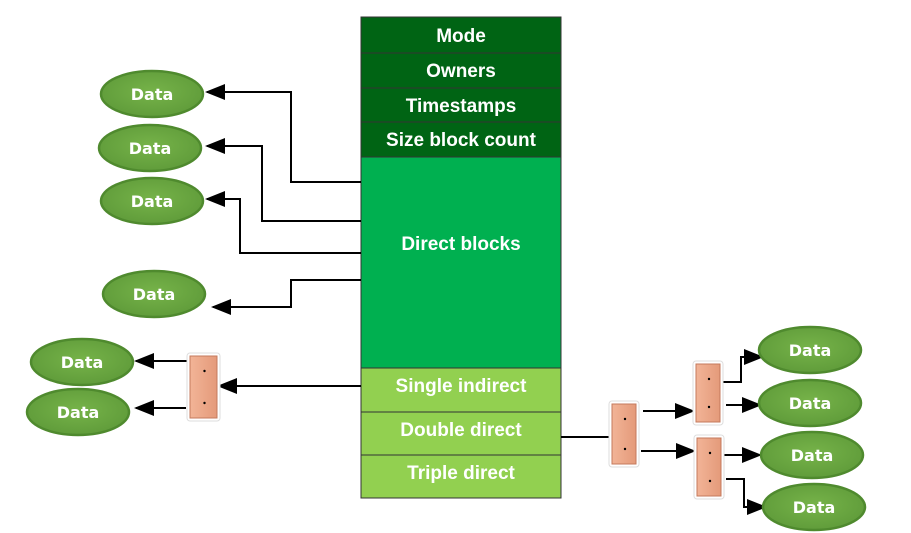  What do you see at coordinates (461, 71) in the screenshot?
I see `label-owners: Owners` at bounding box center [461, 71].